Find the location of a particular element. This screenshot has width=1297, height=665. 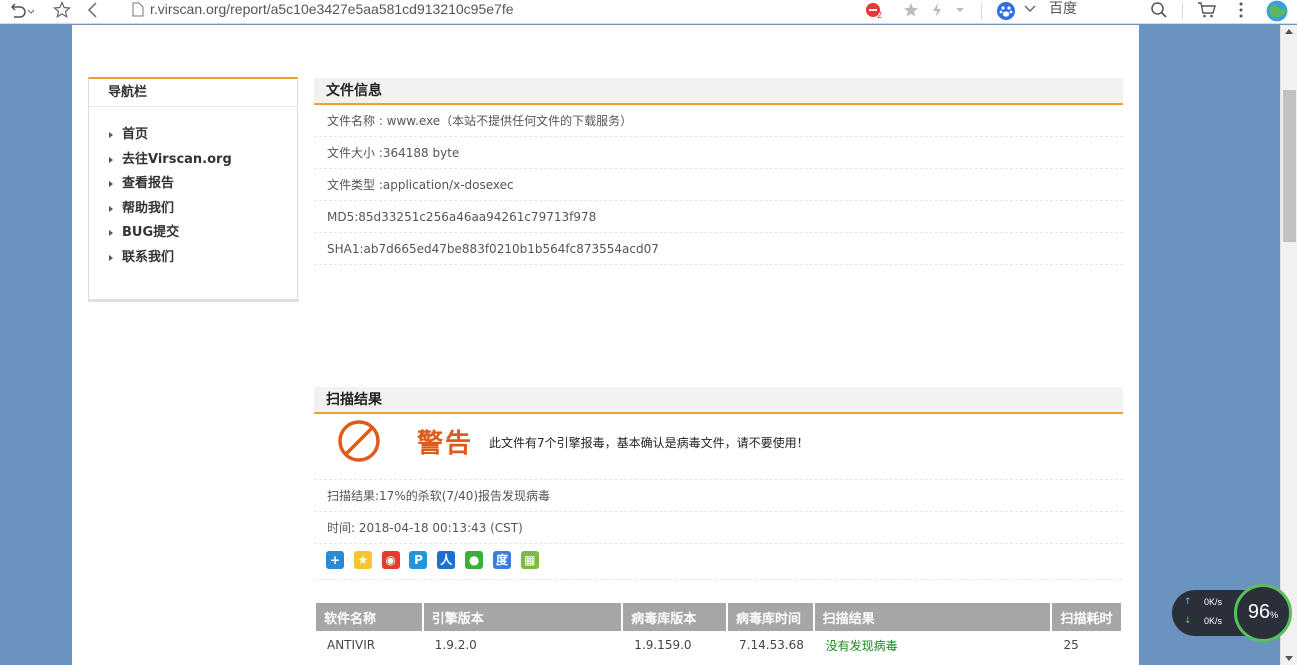

sidebar-list: 首页 去往Virscan.org 查看报告 帮助我们 BUG提交 联系我们 is located at coordinates (193, 189).